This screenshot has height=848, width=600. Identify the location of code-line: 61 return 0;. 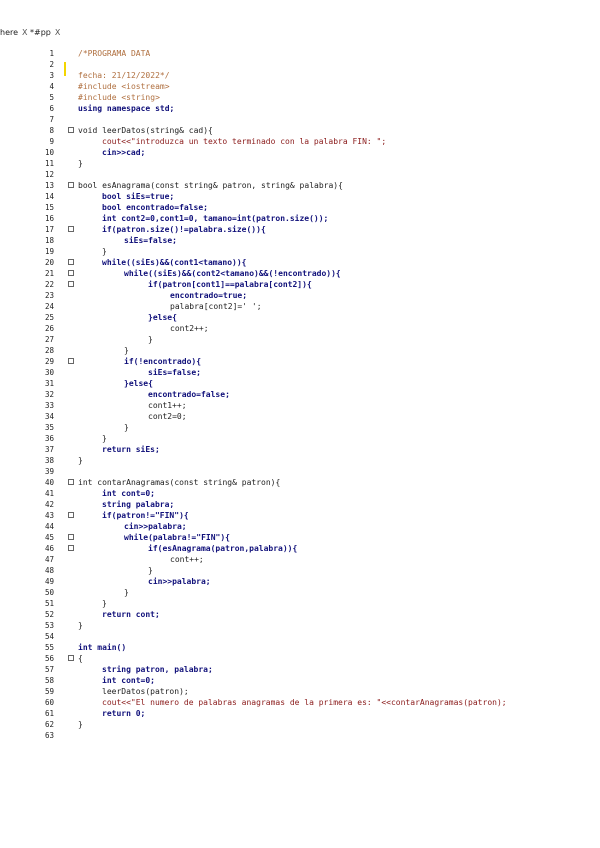
(300, 713).